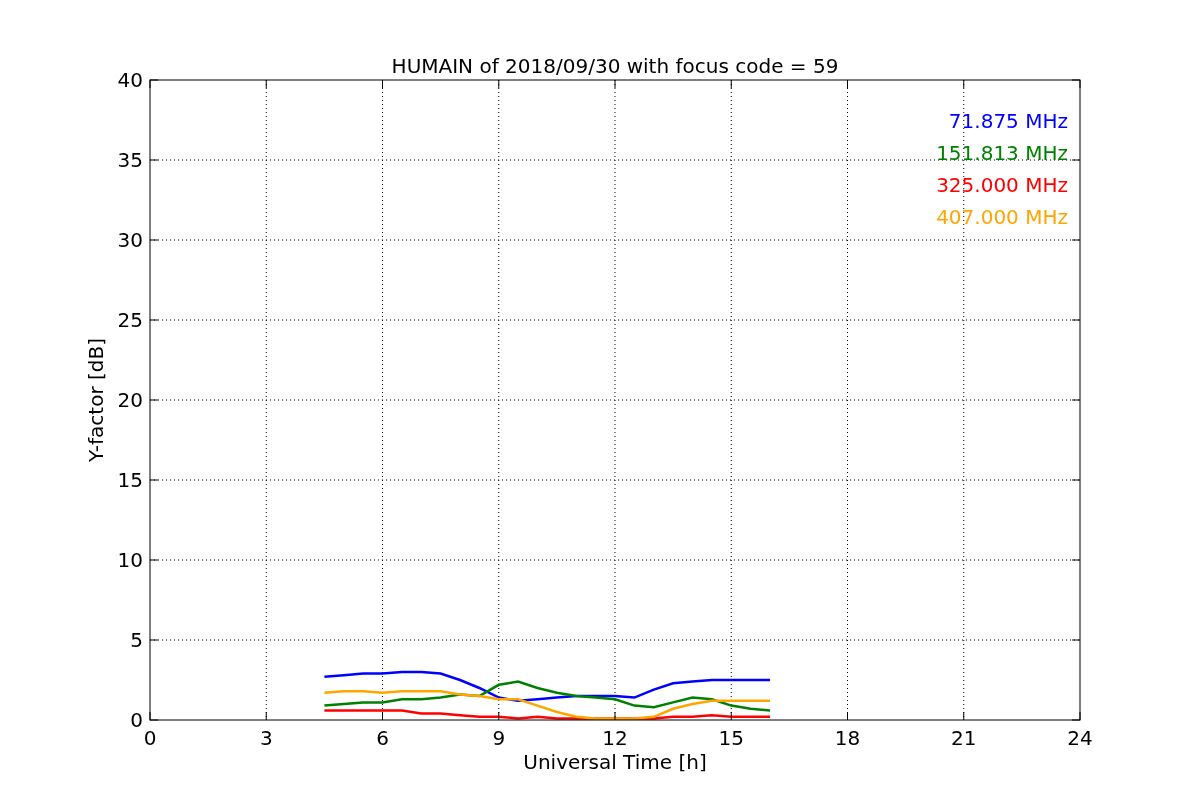 The width and height of the screenshot is (1200, 800). I want to click on tick-label: 24, so click(1080, 738).